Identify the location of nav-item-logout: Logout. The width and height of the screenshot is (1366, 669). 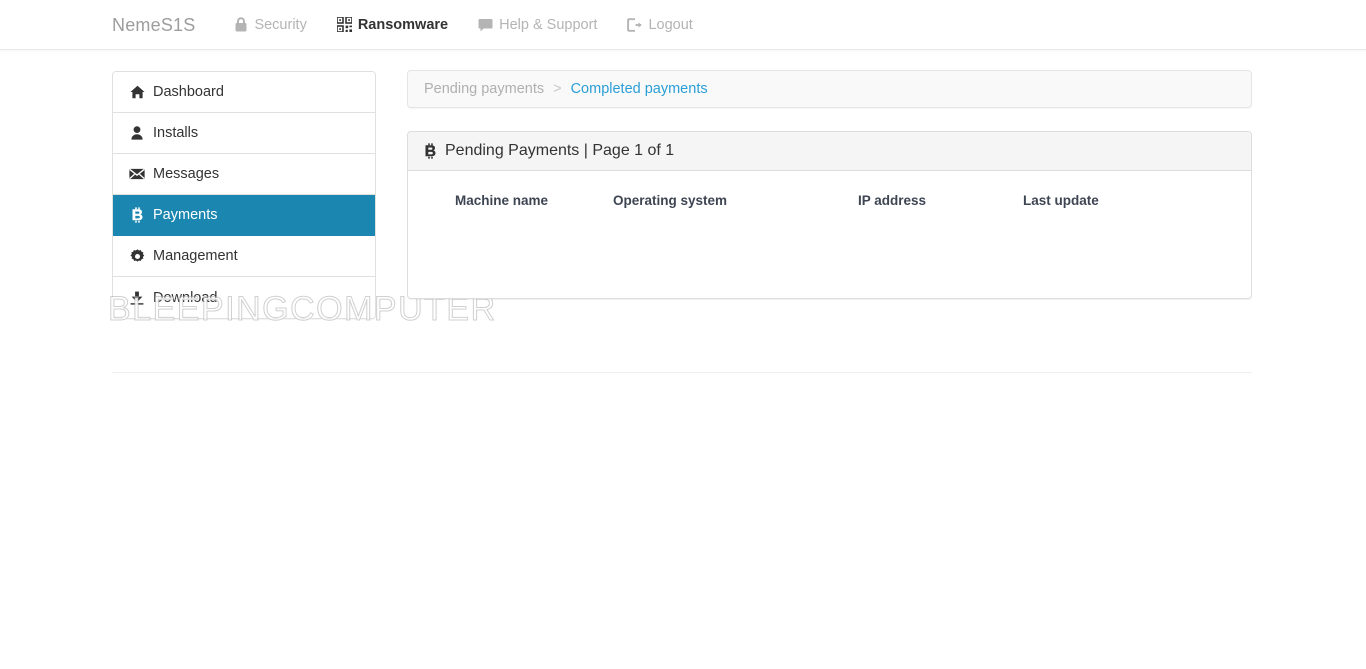
(659, 25).